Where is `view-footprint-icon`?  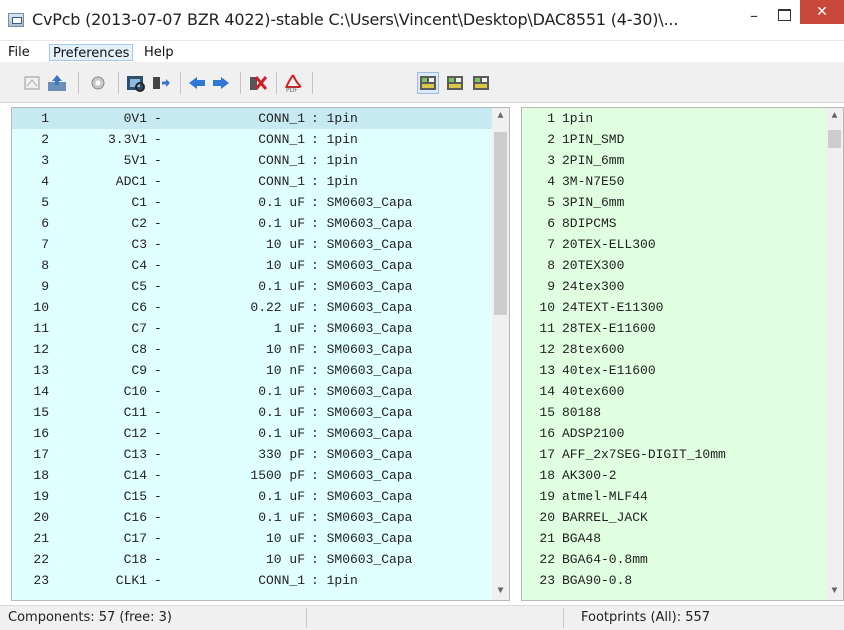 view-footprint-icon is located at coordinates (136, 83).